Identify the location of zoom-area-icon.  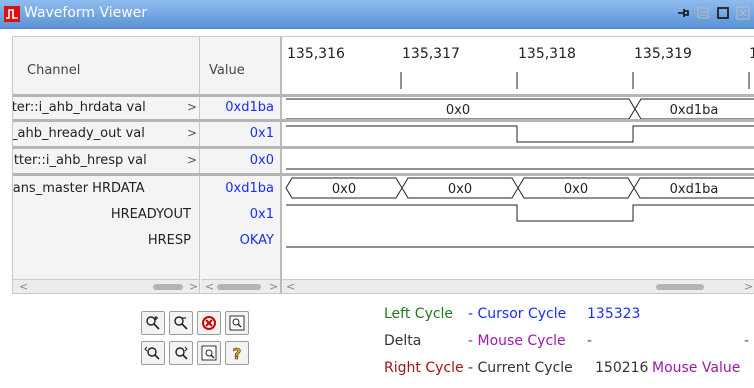
(209, 353).